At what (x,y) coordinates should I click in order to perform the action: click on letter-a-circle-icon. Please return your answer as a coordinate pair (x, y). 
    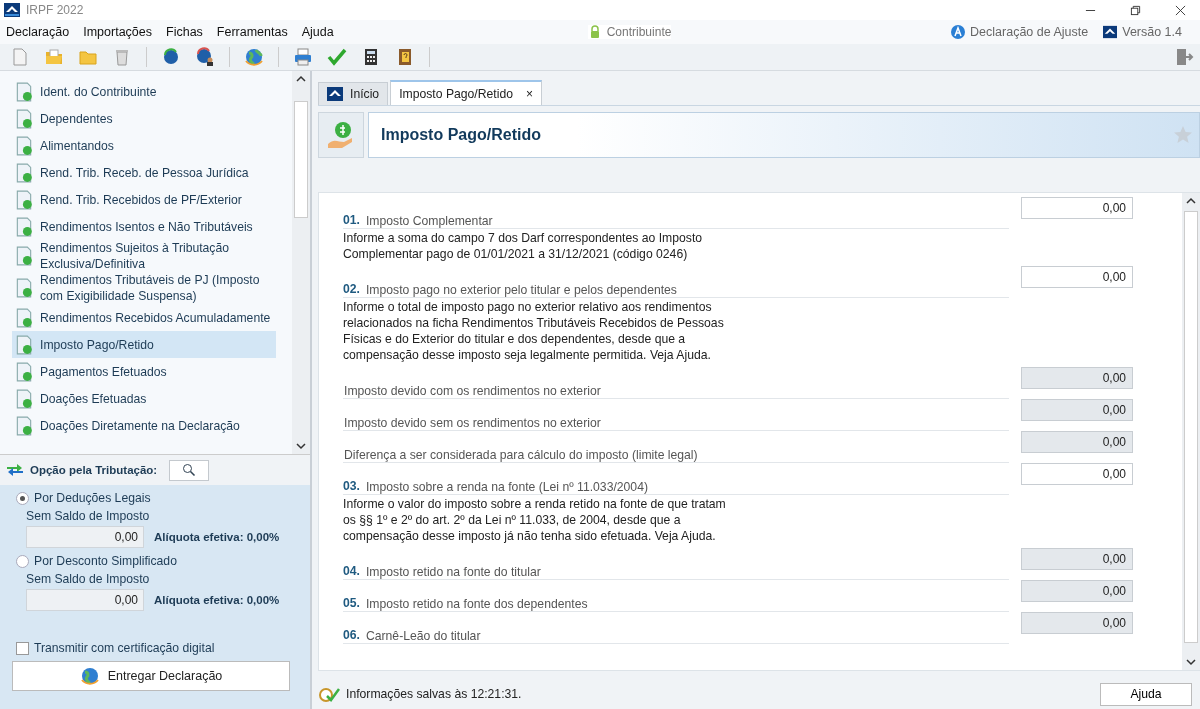
    Looking at the image, I should click on (958, 32).